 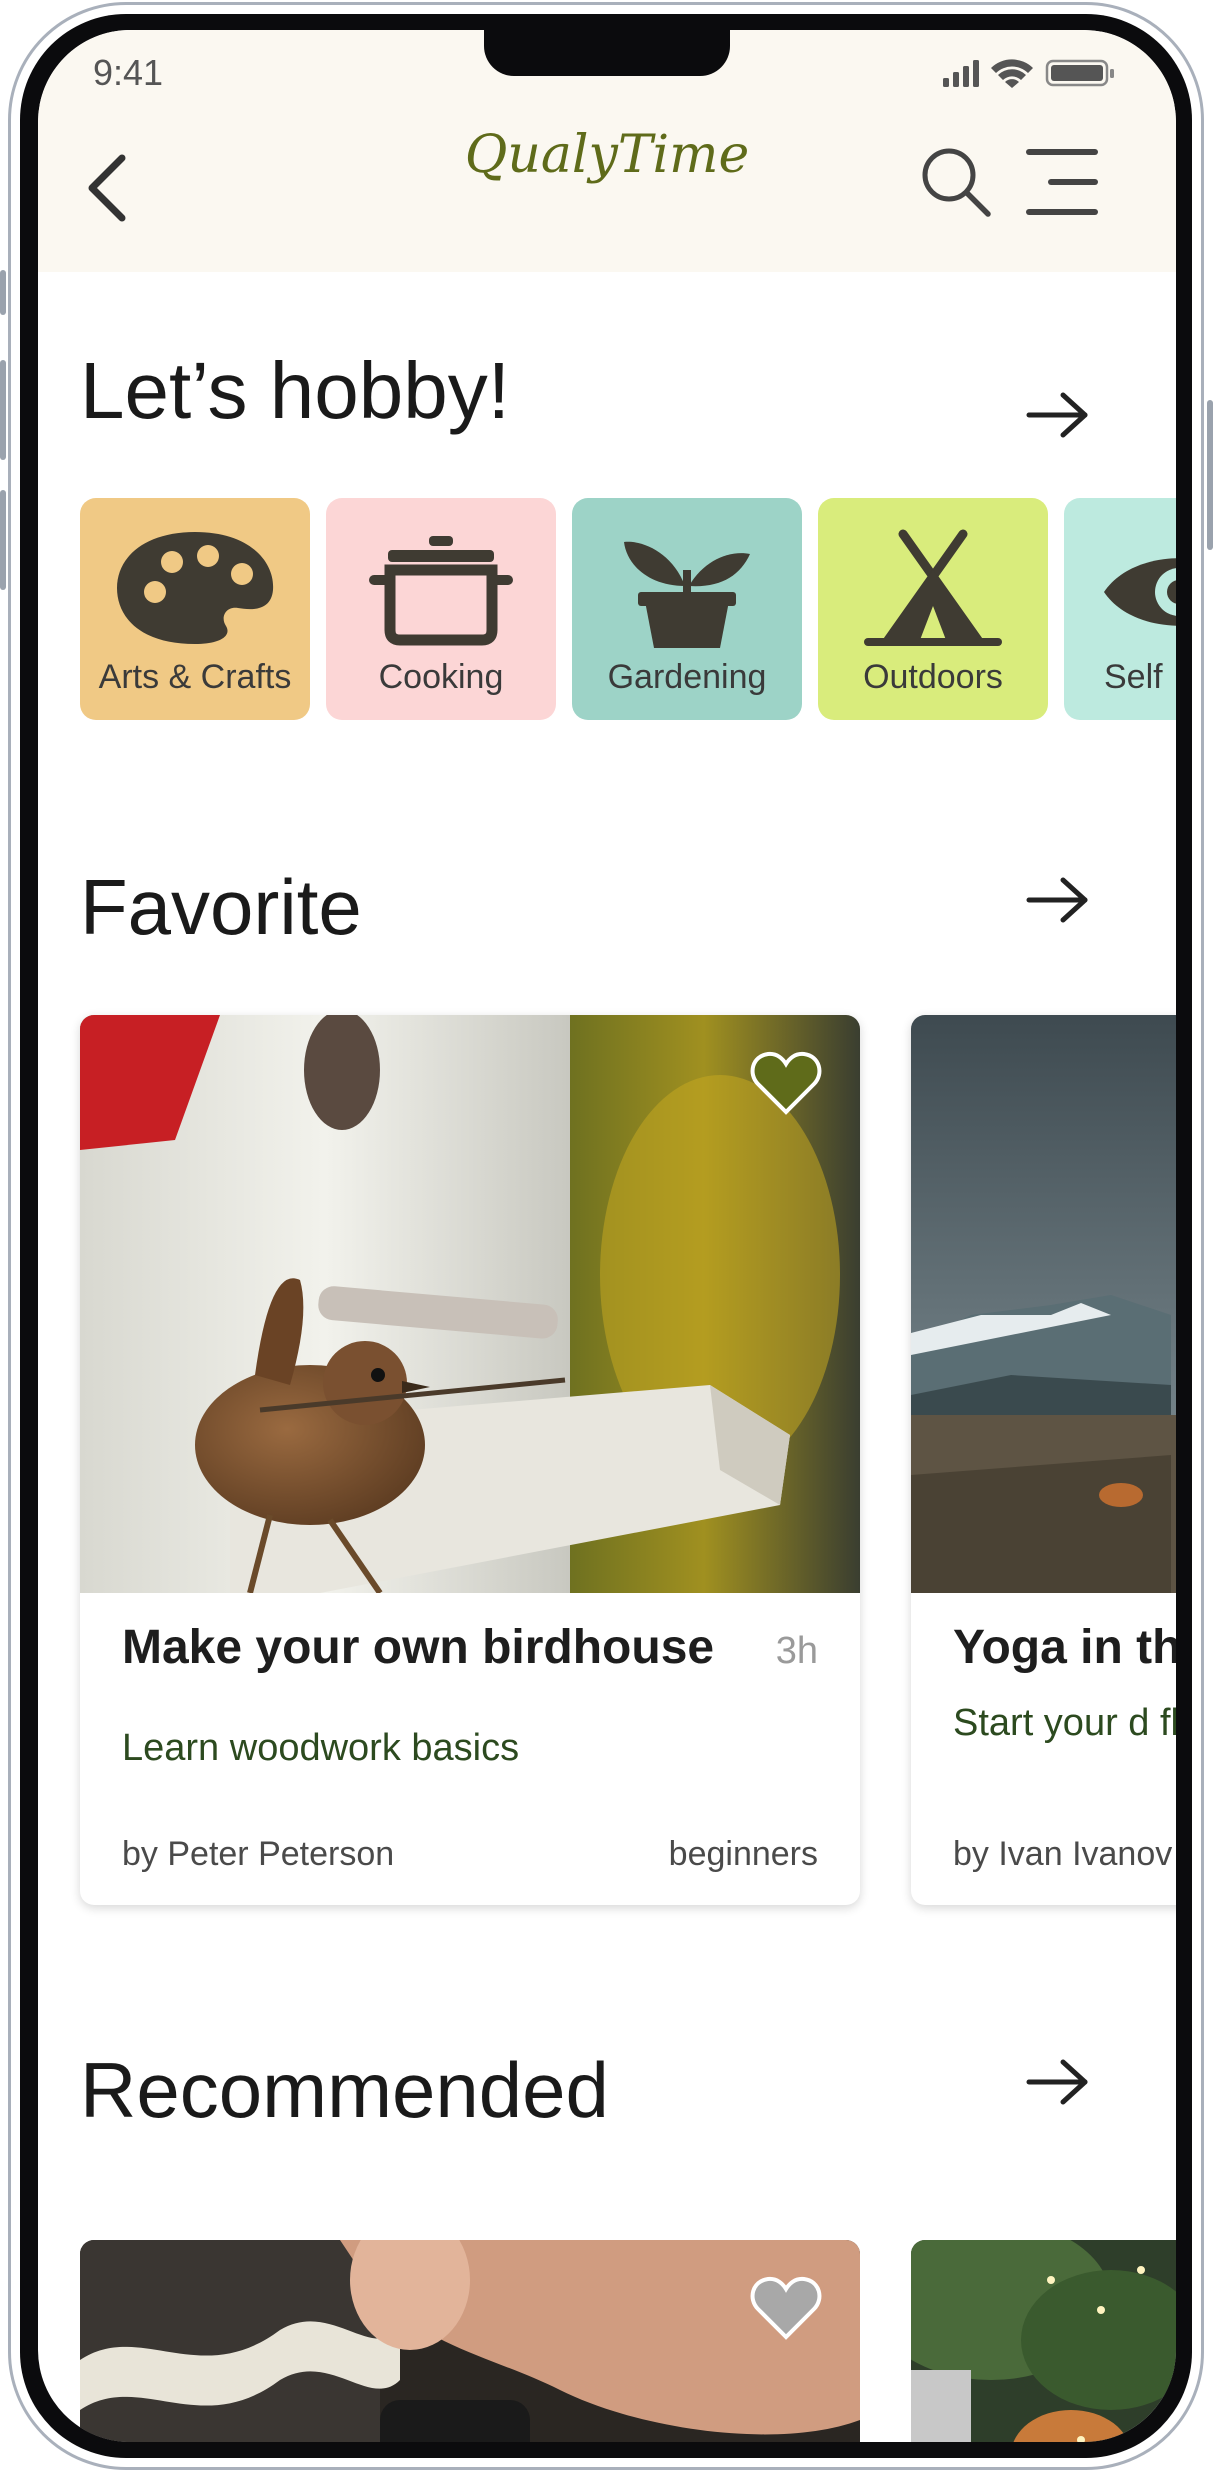 What do you see at coordinates (1210, 475) in the screenshot?
I see `phone-power-button` at bounding box center [1210, 475].